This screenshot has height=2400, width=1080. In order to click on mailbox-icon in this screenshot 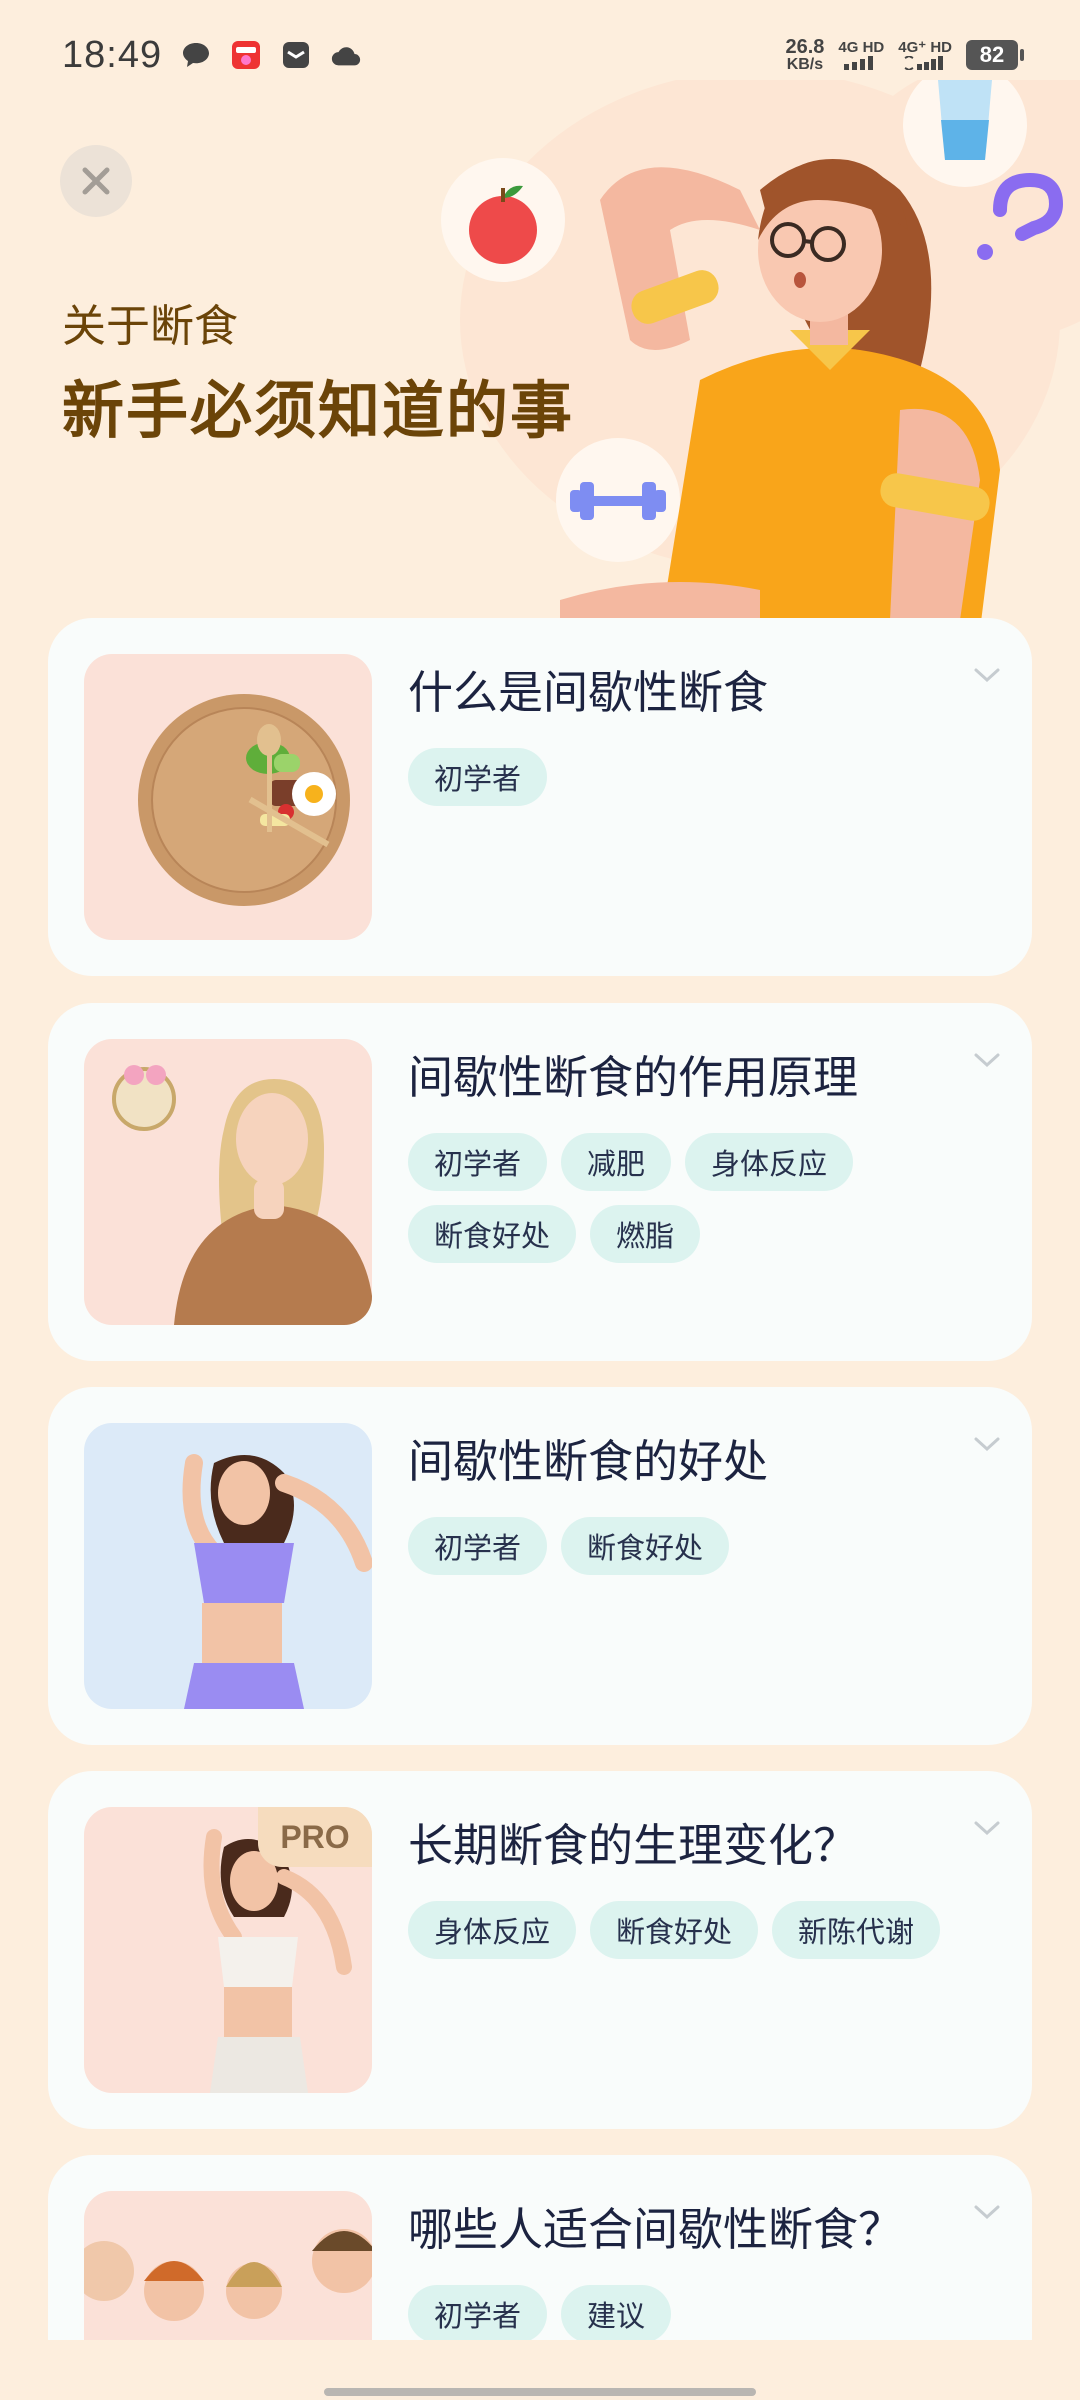, I will do `click(296, 55)`.